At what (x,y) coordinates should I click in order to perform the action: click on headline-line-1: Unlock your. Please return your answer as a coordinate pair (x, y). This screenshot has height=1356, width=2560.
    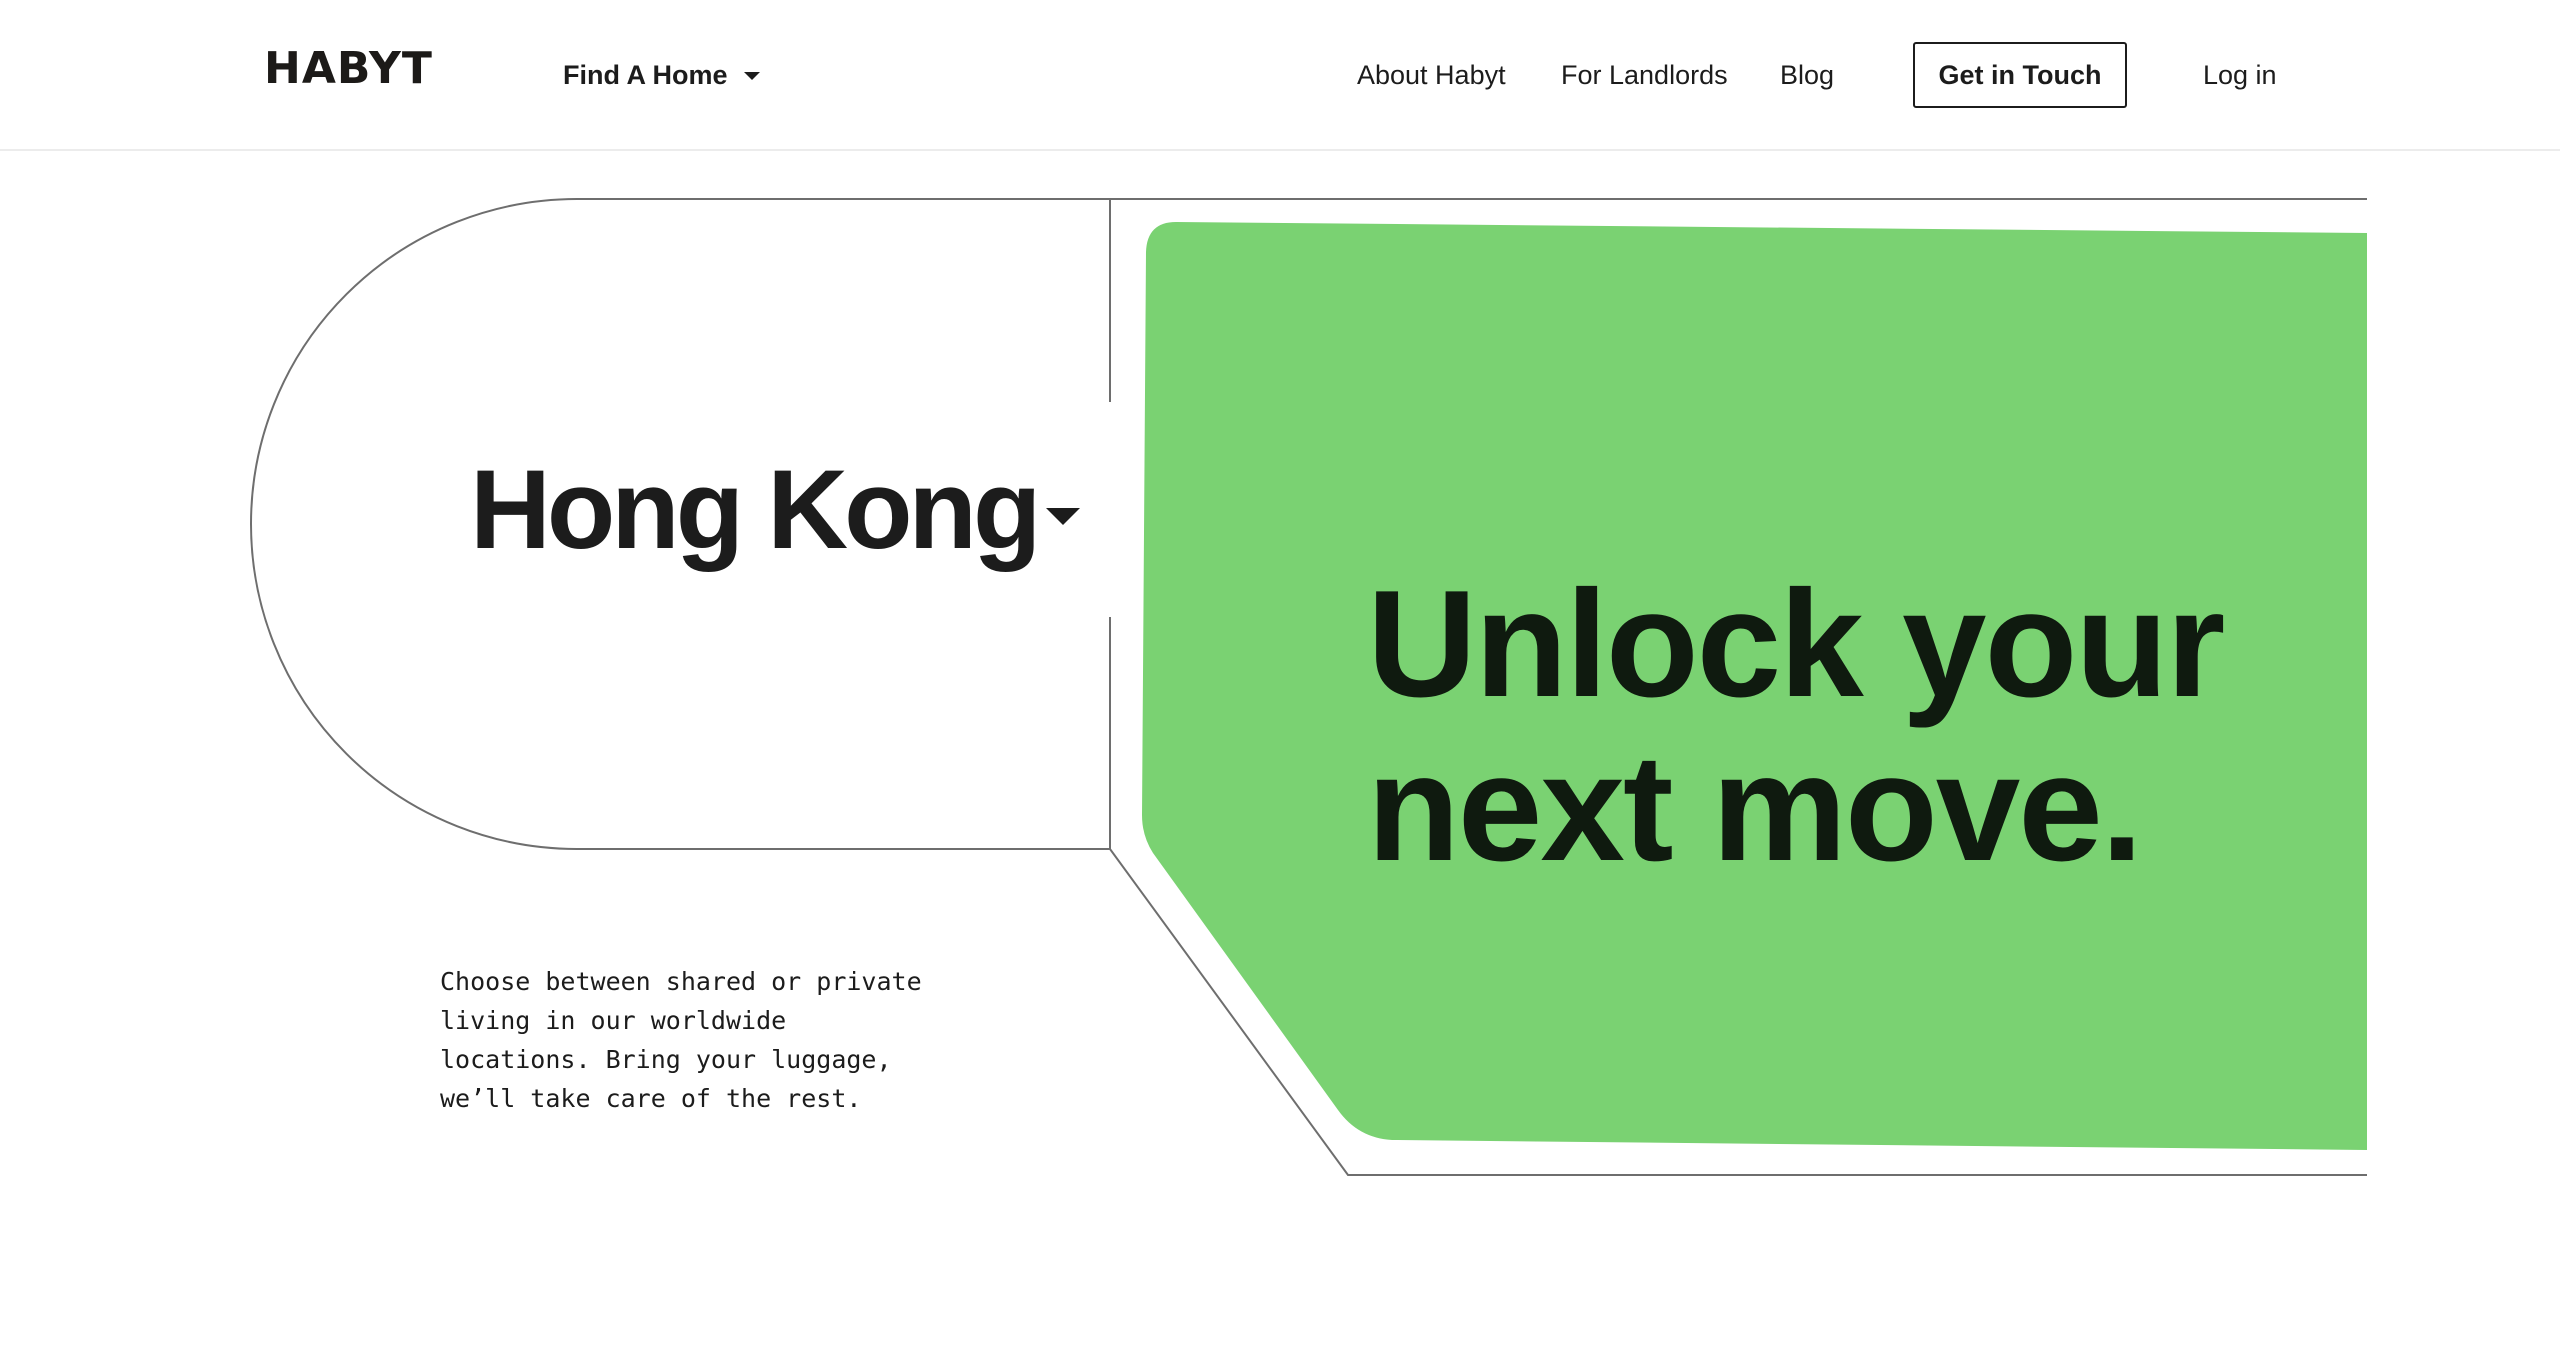
    Looking at the image, I should click on (1796, 643).